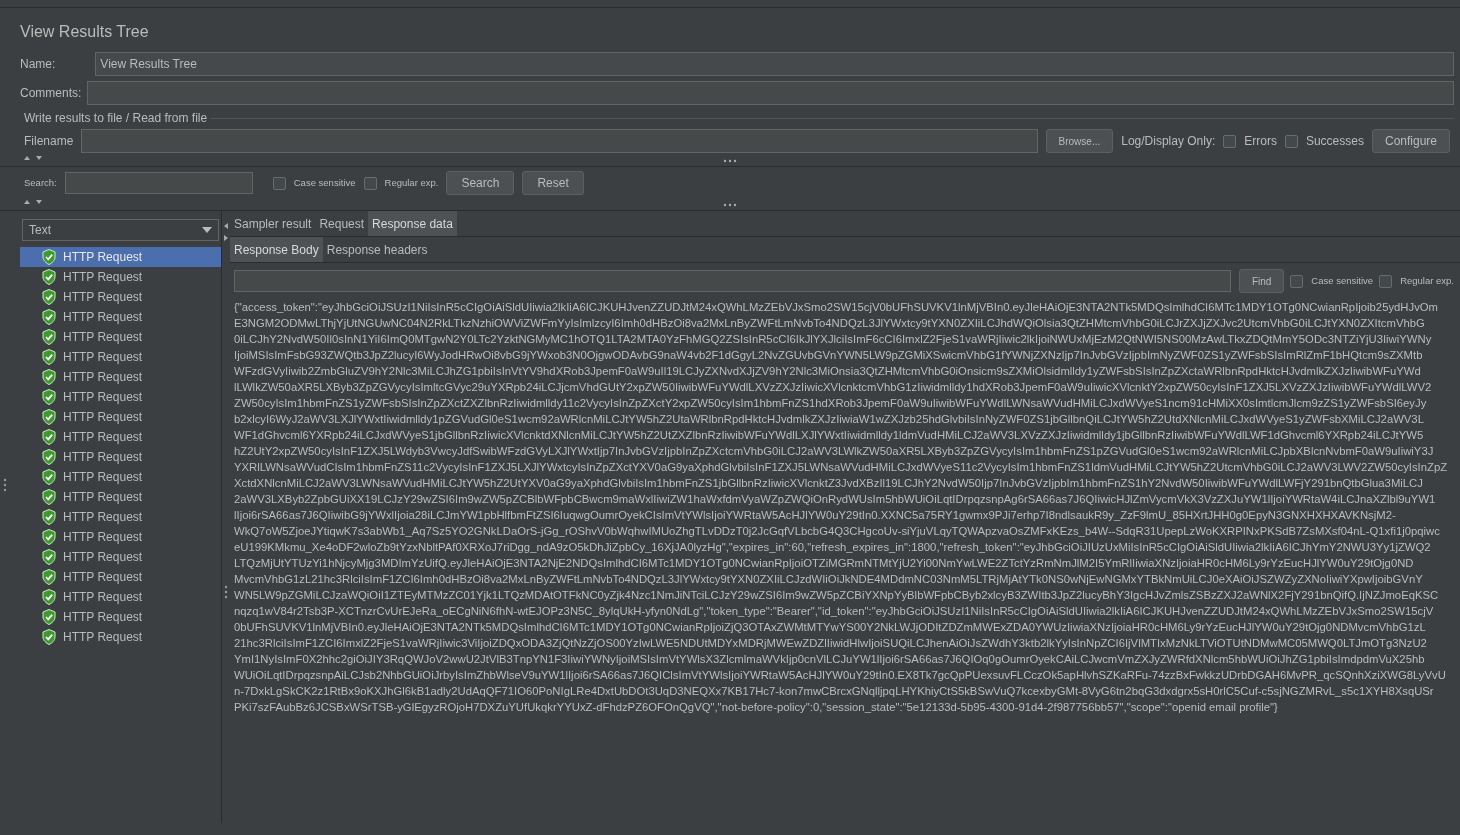 The height and width of the screenshot is (835, 1460). What do you see at coordinates (342, 223) in the screenshot?
I see `tab: Request` at bounding box center [342, 223].